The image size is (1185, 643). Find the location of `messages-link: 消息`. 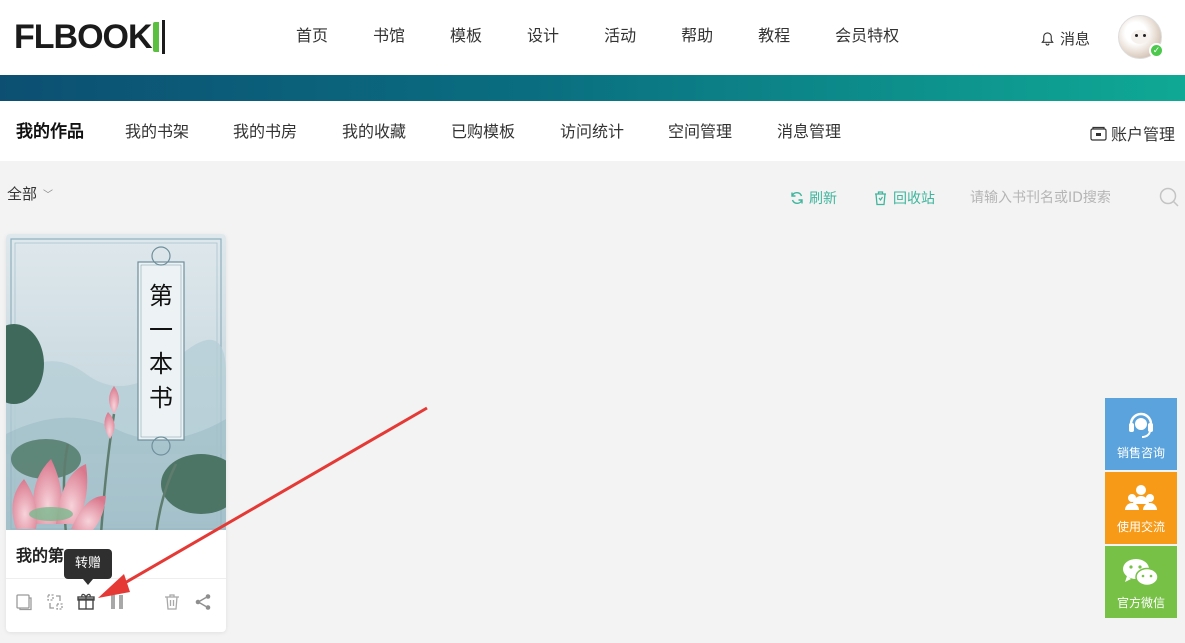

messages-link: 消息 is located at coordinates (1065, 38).